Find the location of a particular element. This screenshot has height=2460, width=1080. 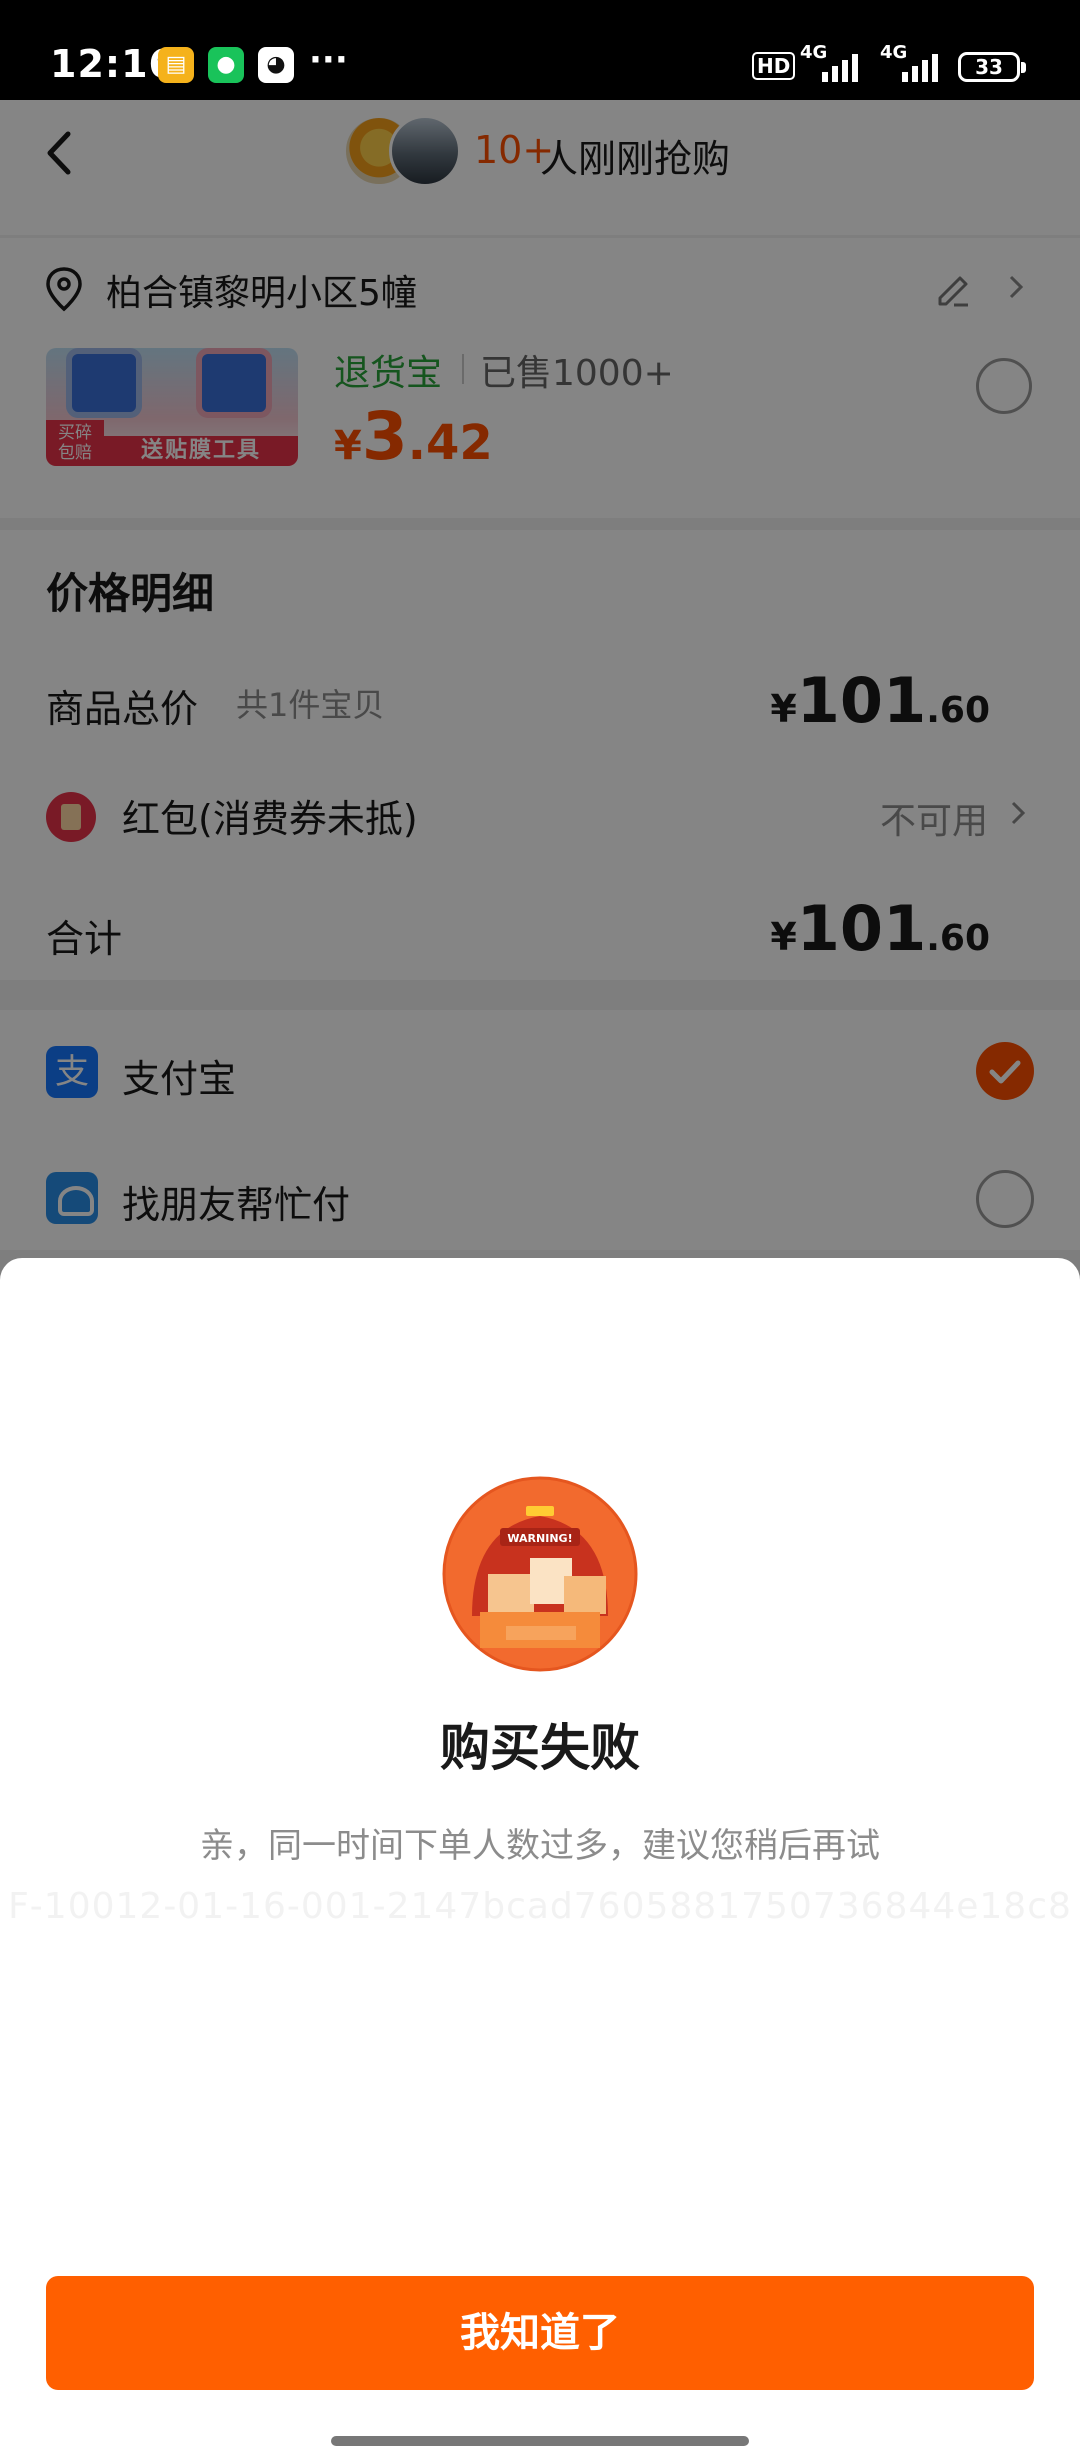

status-bar: 12:16 ▤ ● ◕ ··· HD 4G 4G 33 is located at coordinates (540, 50).